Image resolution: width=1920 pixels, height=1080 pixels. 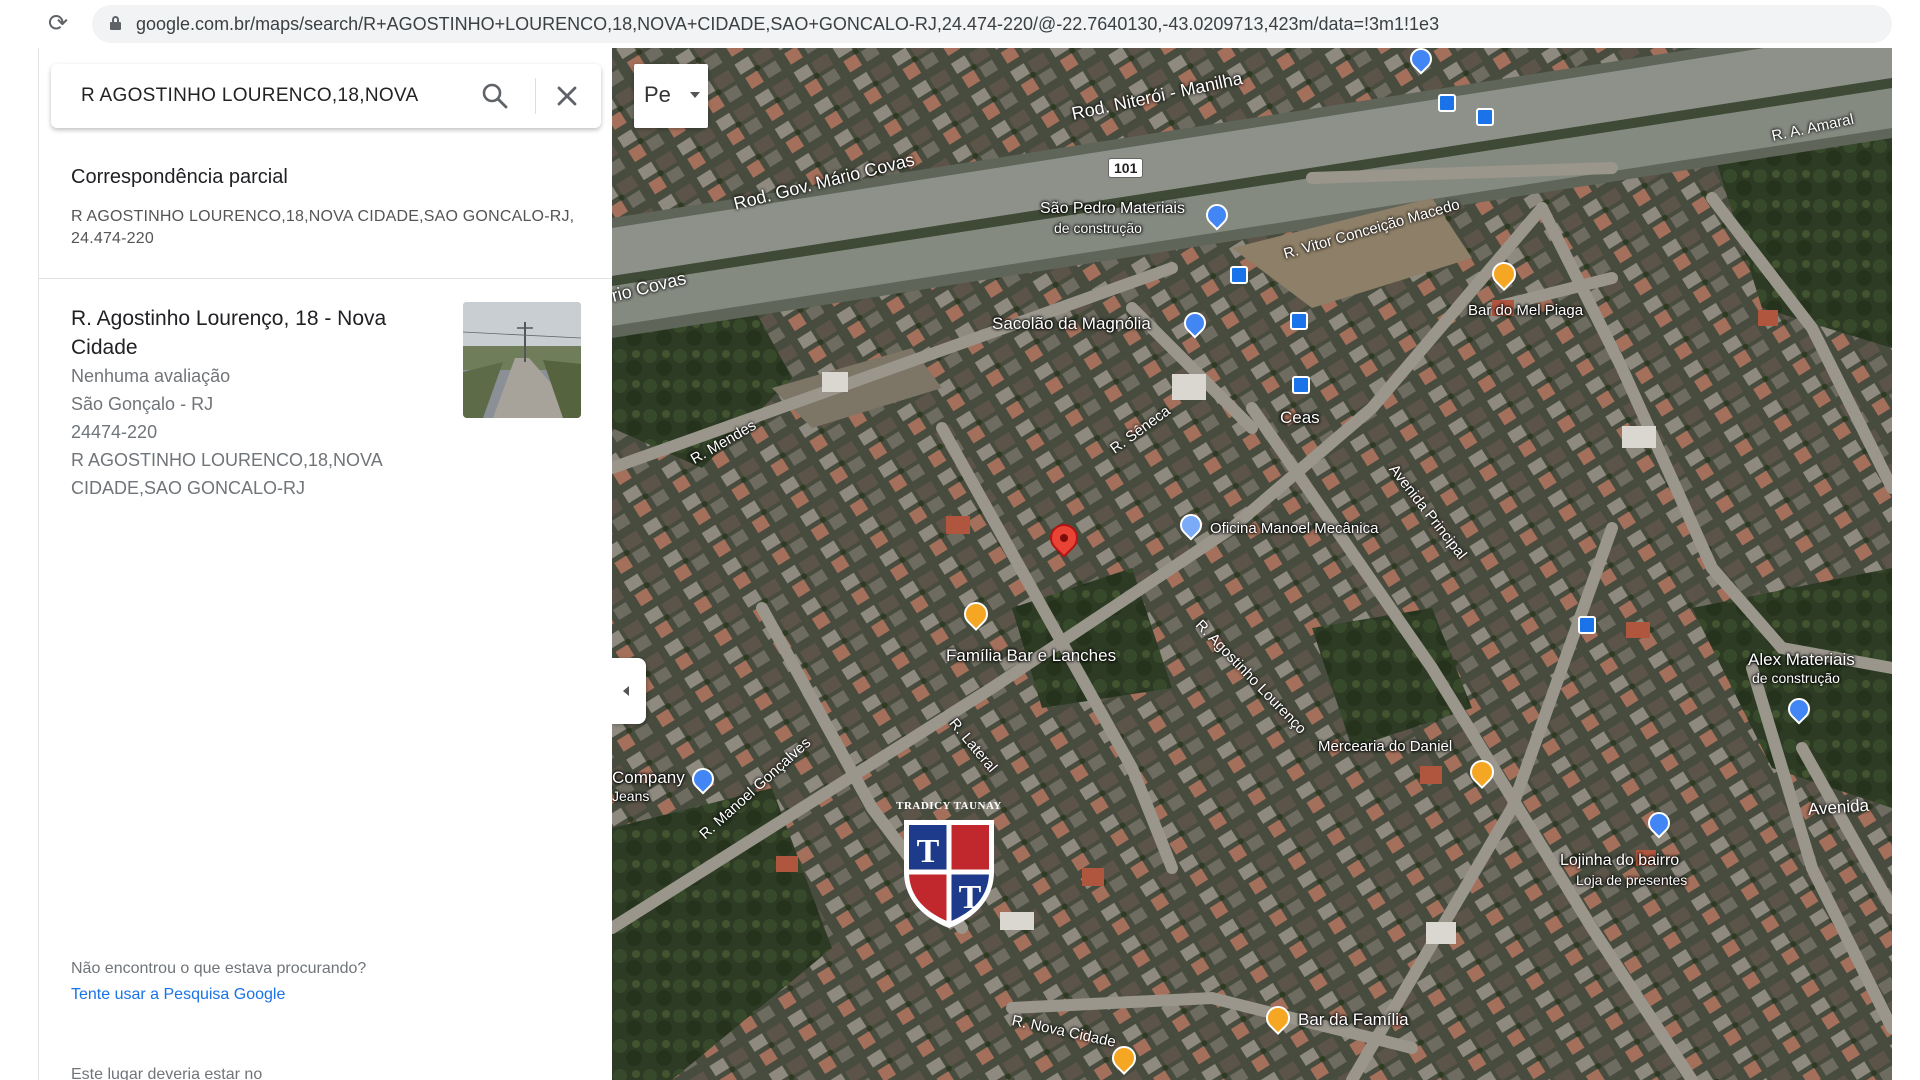 What do you see at coordinates (1300, 418) in the screenshot?
I see `poi-label-ceas: Ceas` at bounding box center [1300, 418].